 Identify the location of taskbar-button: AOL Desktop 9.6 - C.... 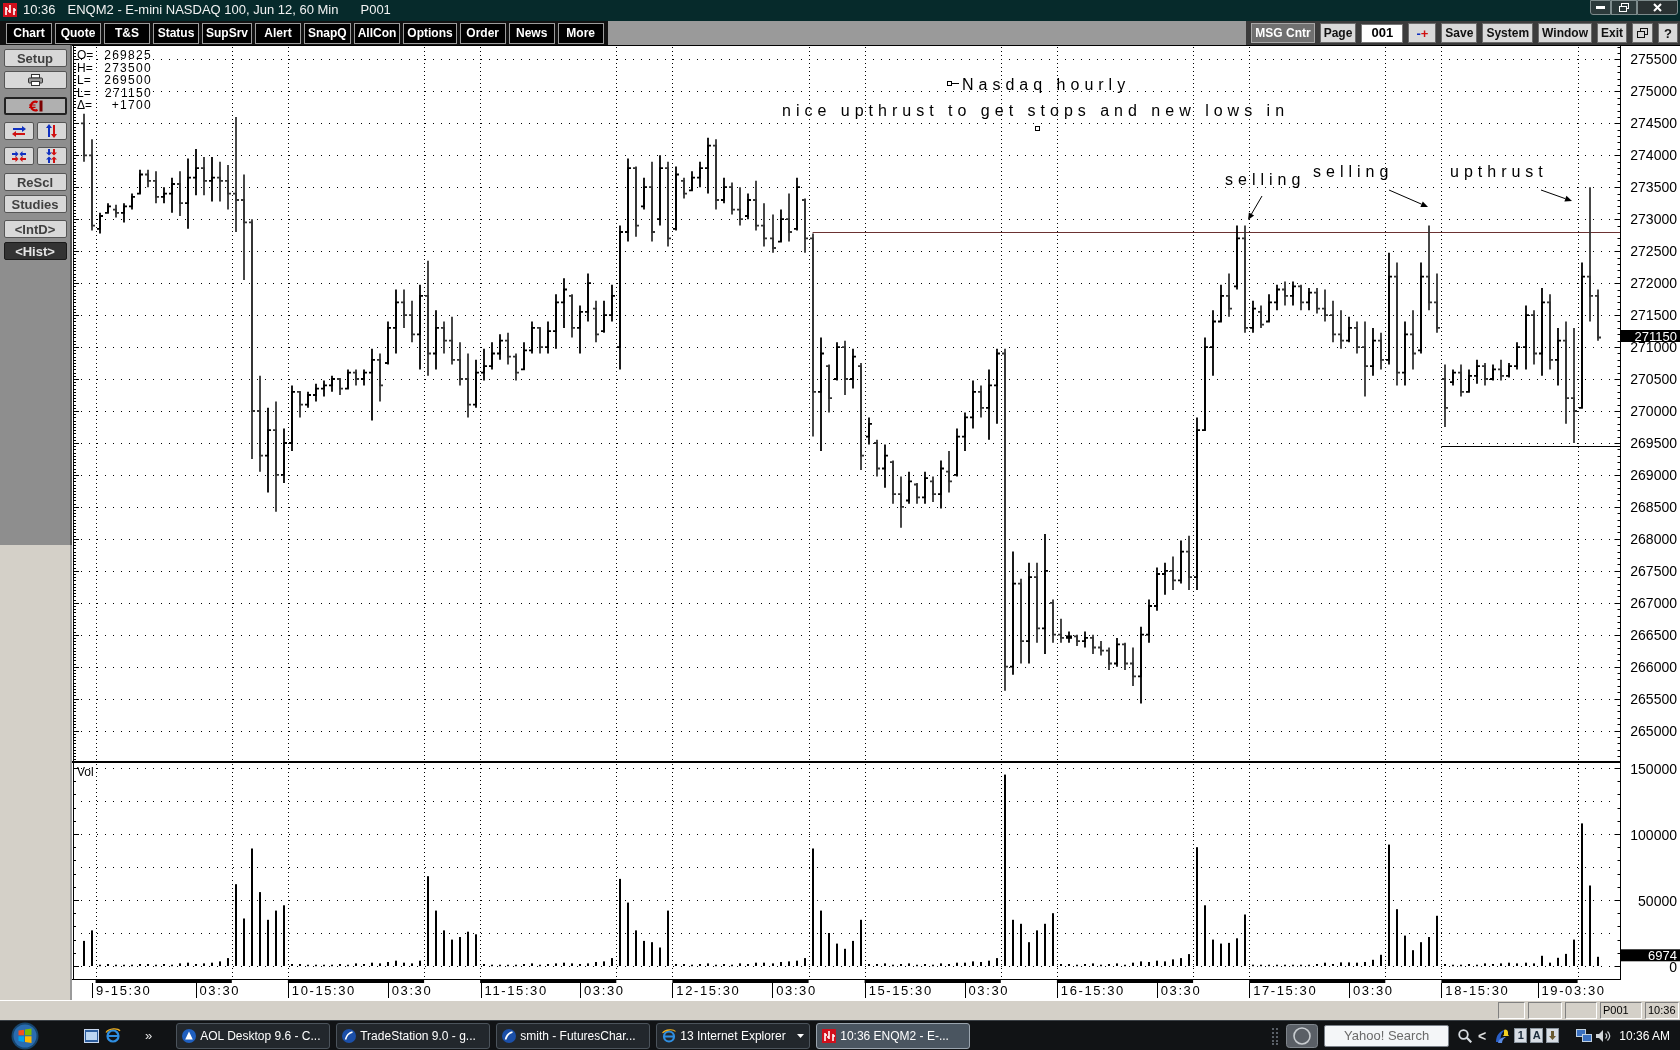
(253, 1035).